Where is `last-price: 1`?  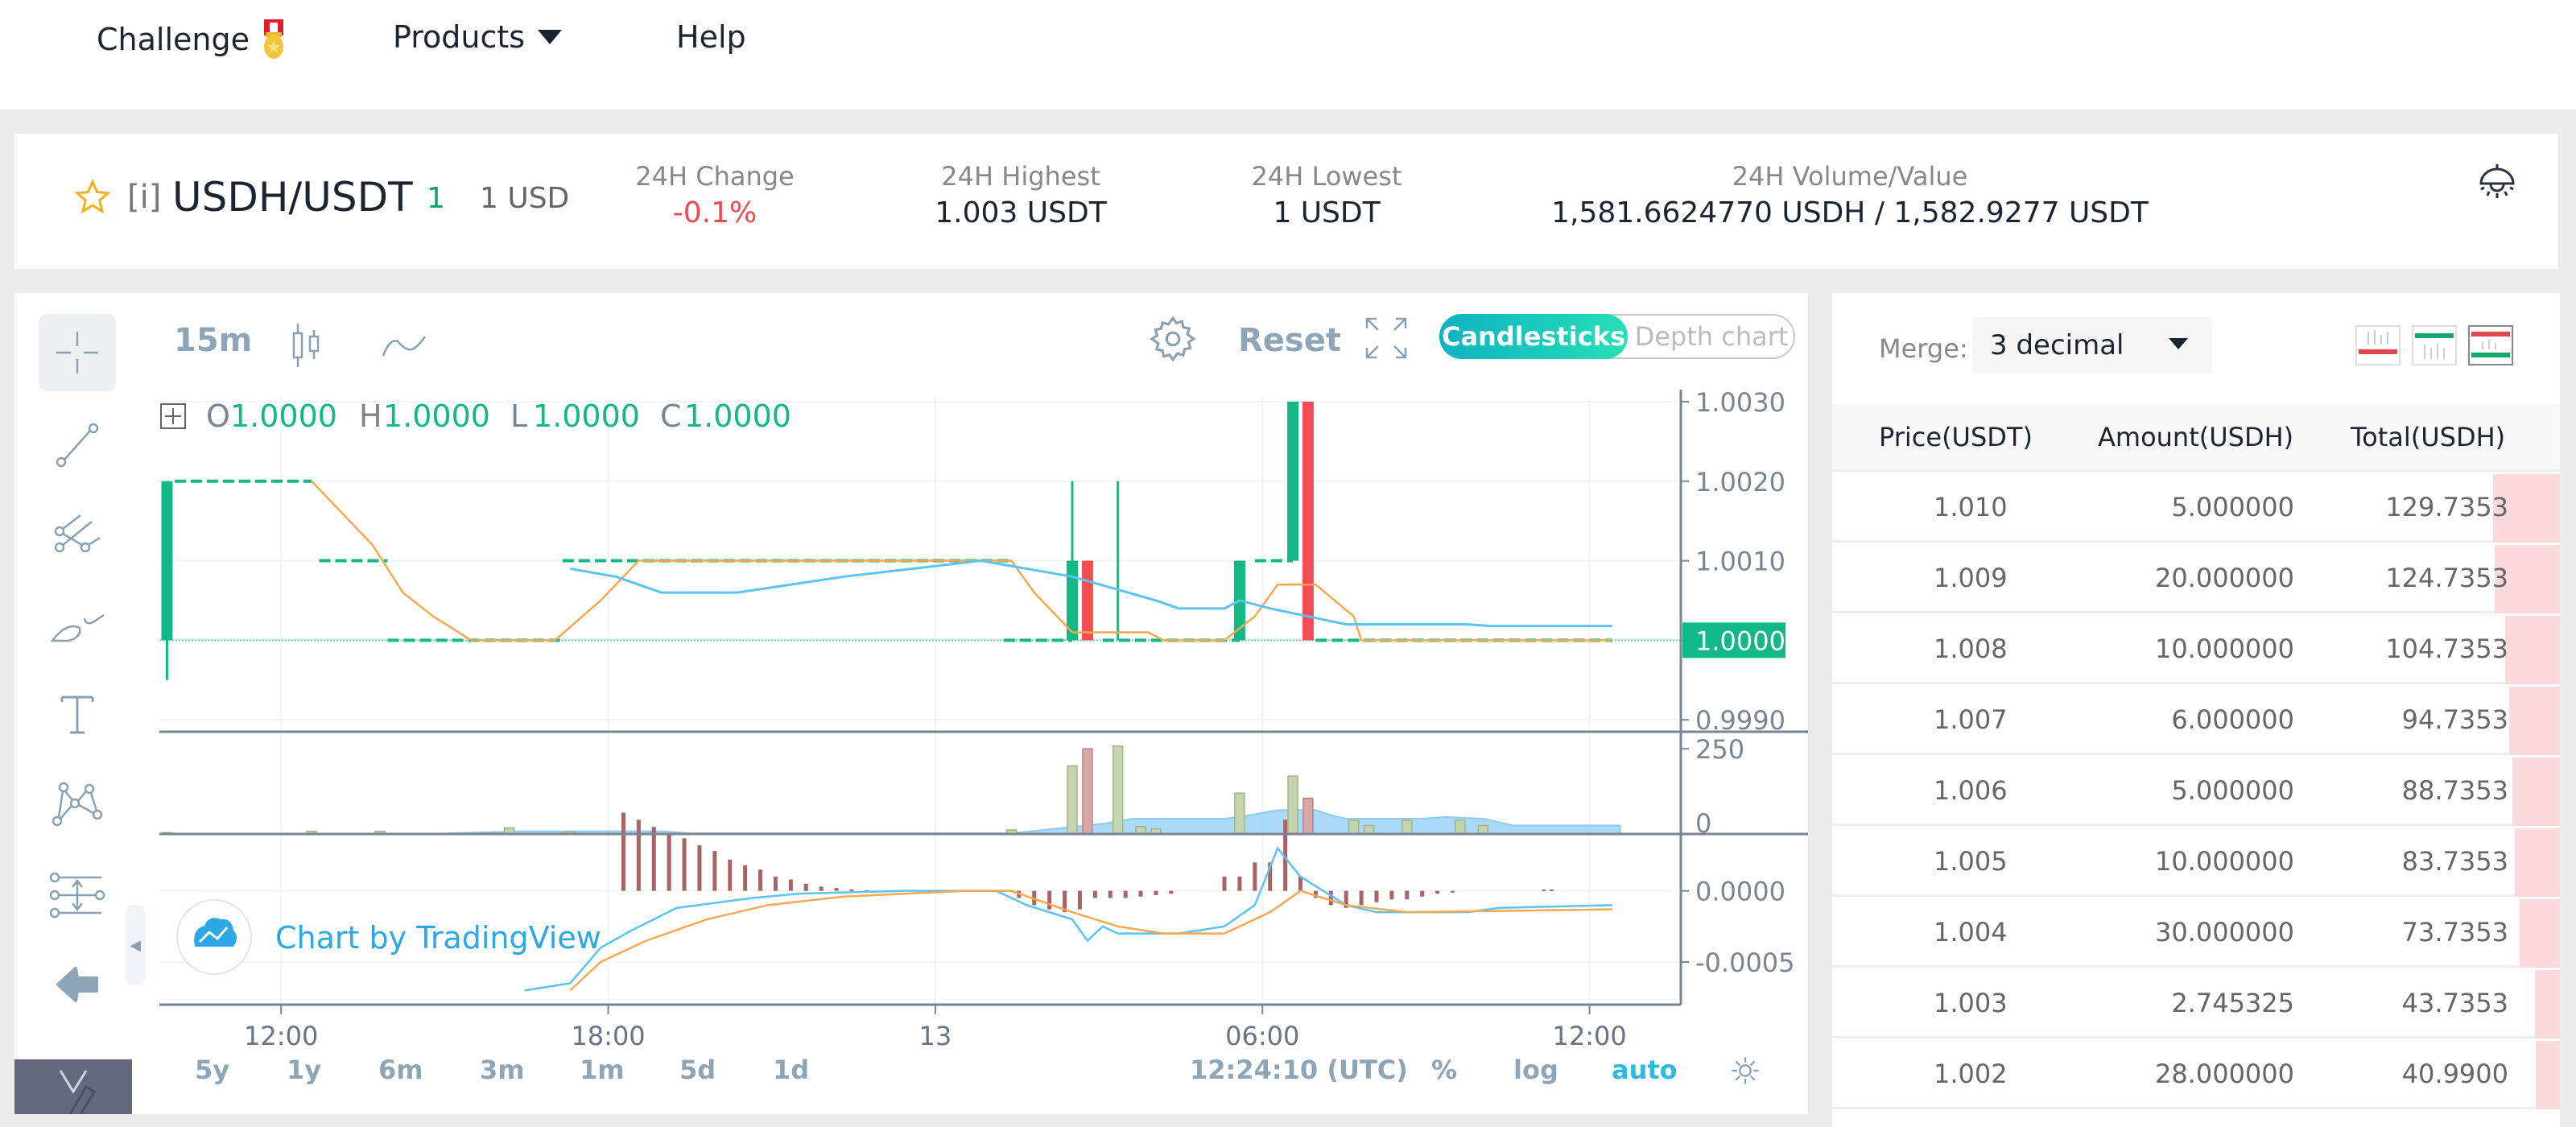 last-price: 1 is located at coordinates (436, 198).